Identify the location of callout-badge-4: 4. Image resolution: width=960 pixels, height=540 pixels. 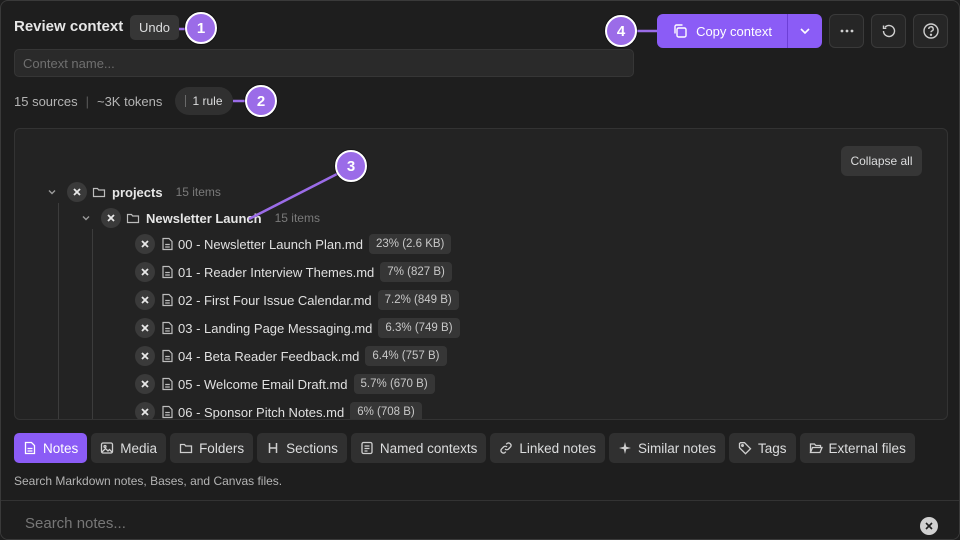
(621, 31).